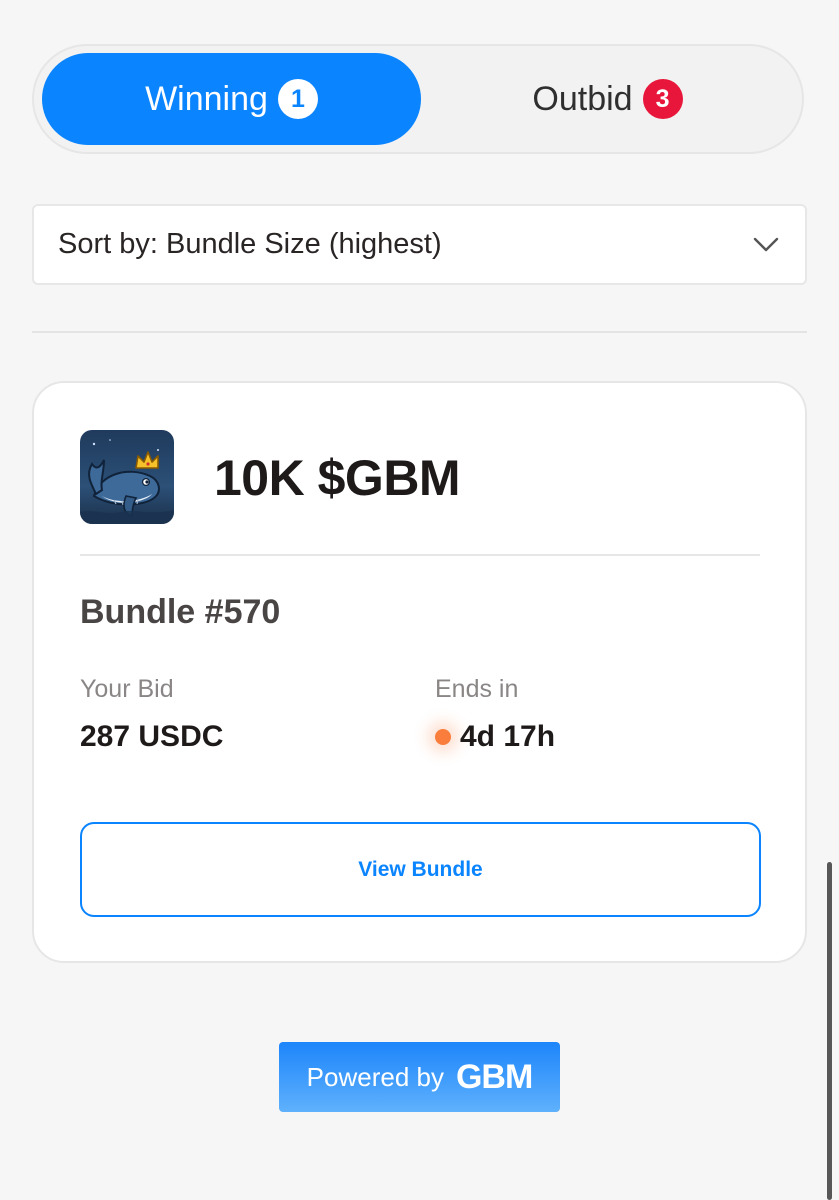 This screenshot has width=839, height=1200. What do you see at coordinates (662, 99) in the screenshot?
I see `outbid-count-badge: 3` at bounding box center [662, 99].